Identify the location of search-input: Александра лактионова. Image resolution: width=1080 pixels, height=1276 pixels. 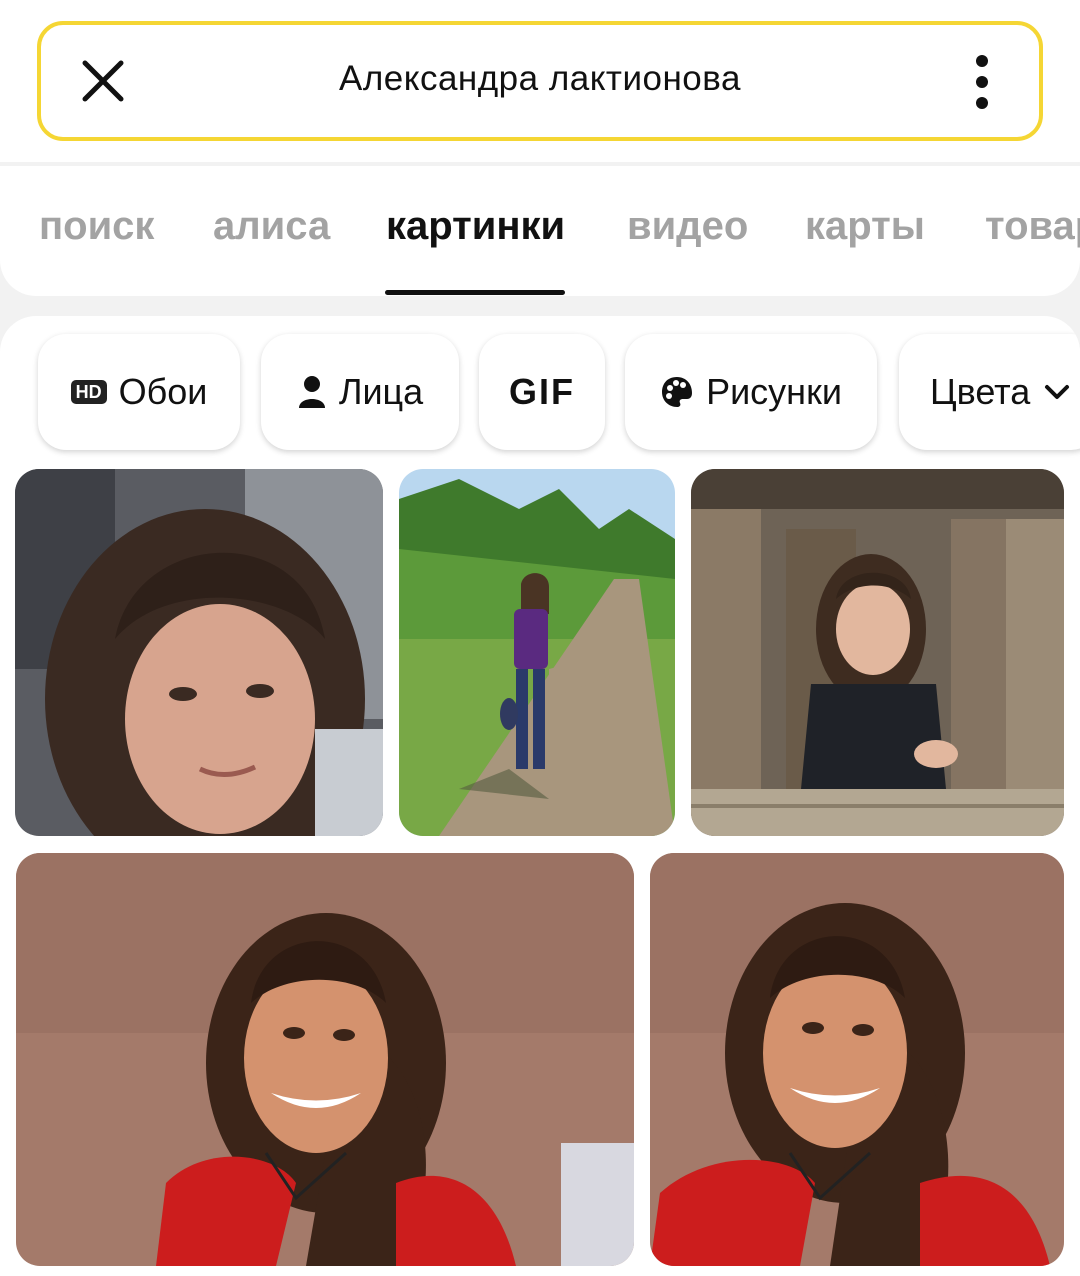
(540, 79).